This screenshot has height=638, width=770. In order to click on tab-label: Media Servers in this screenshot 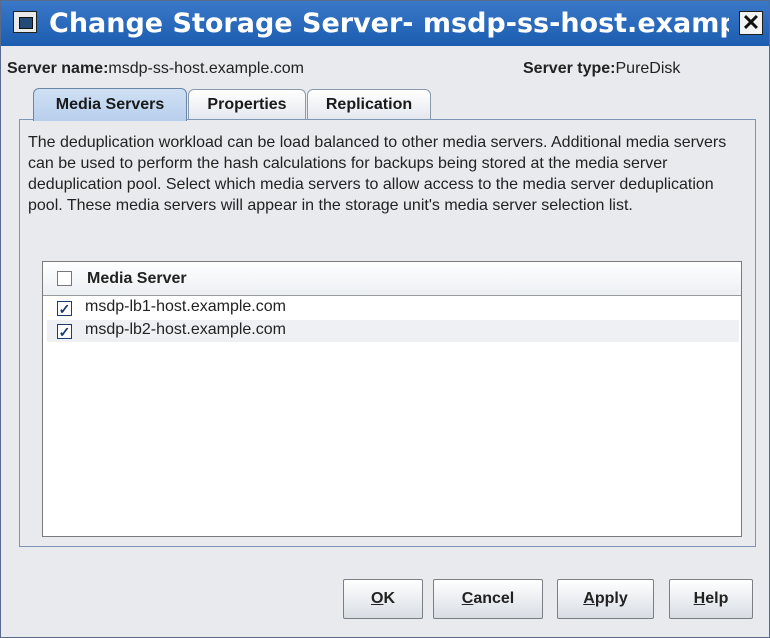, I will do `click(110, 104)`.